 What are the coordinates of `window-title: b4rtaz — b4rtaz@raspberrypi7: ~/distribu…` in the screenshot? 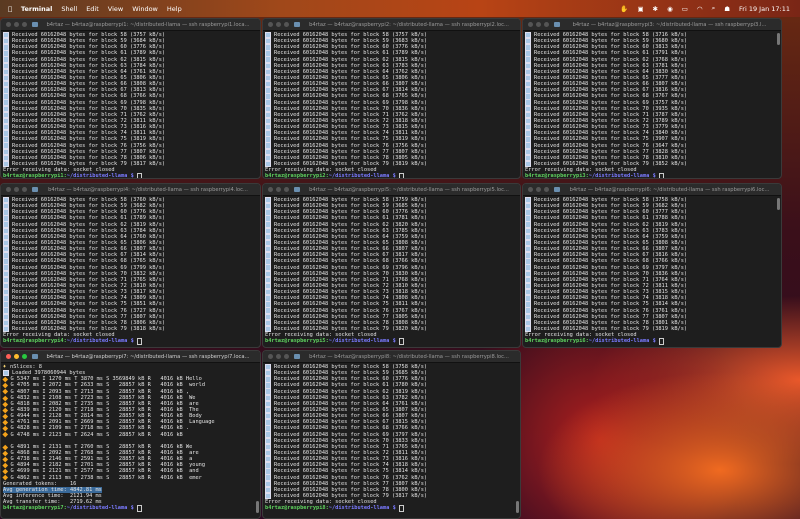 It's located at (148, 356).